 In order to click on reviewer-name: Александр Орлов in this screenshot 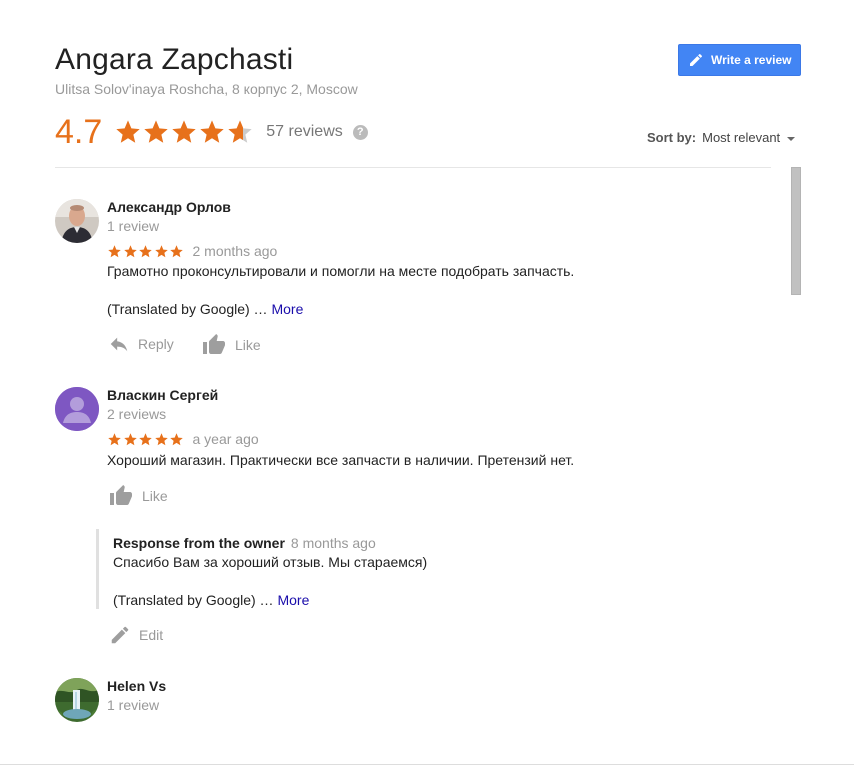, I will do `click(169, 207)`.